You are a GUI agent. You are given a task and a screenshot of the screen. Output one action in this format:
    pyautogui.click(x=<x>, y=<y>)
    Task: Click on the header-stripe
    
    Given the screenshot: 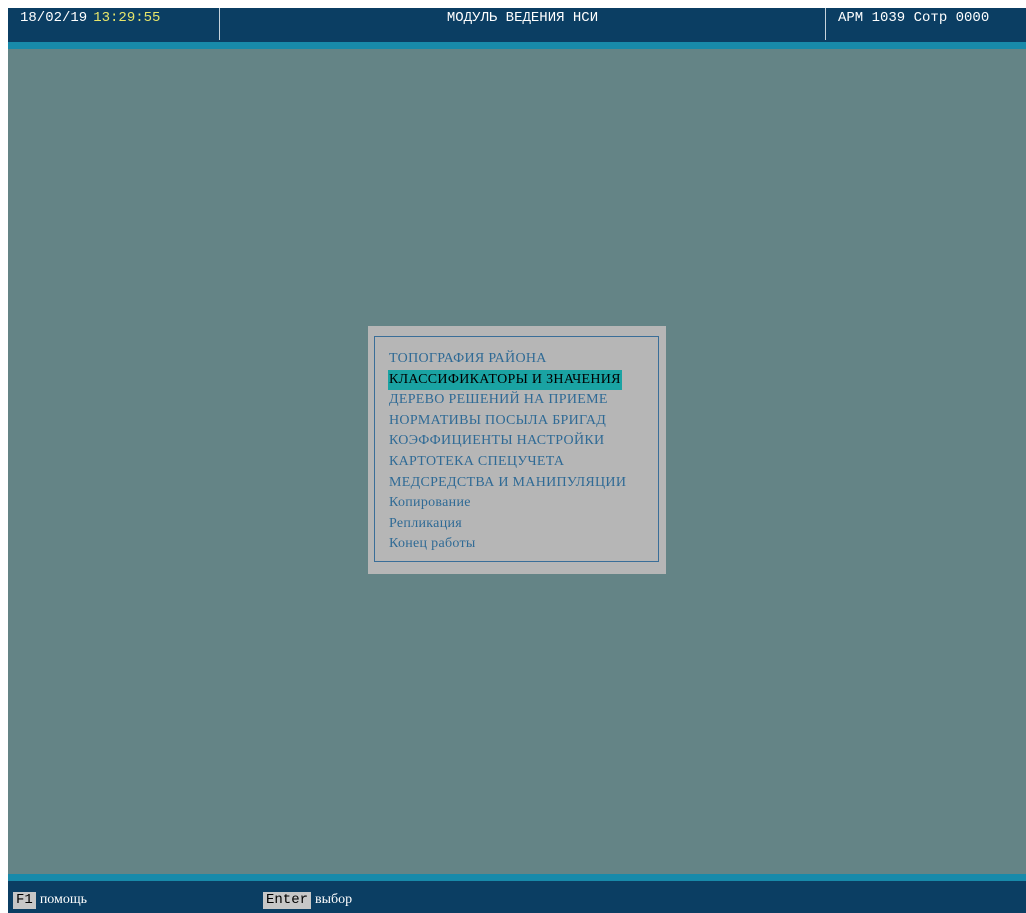 What is the action you would take?
    pyautogui.click(x=517, y=45)
    